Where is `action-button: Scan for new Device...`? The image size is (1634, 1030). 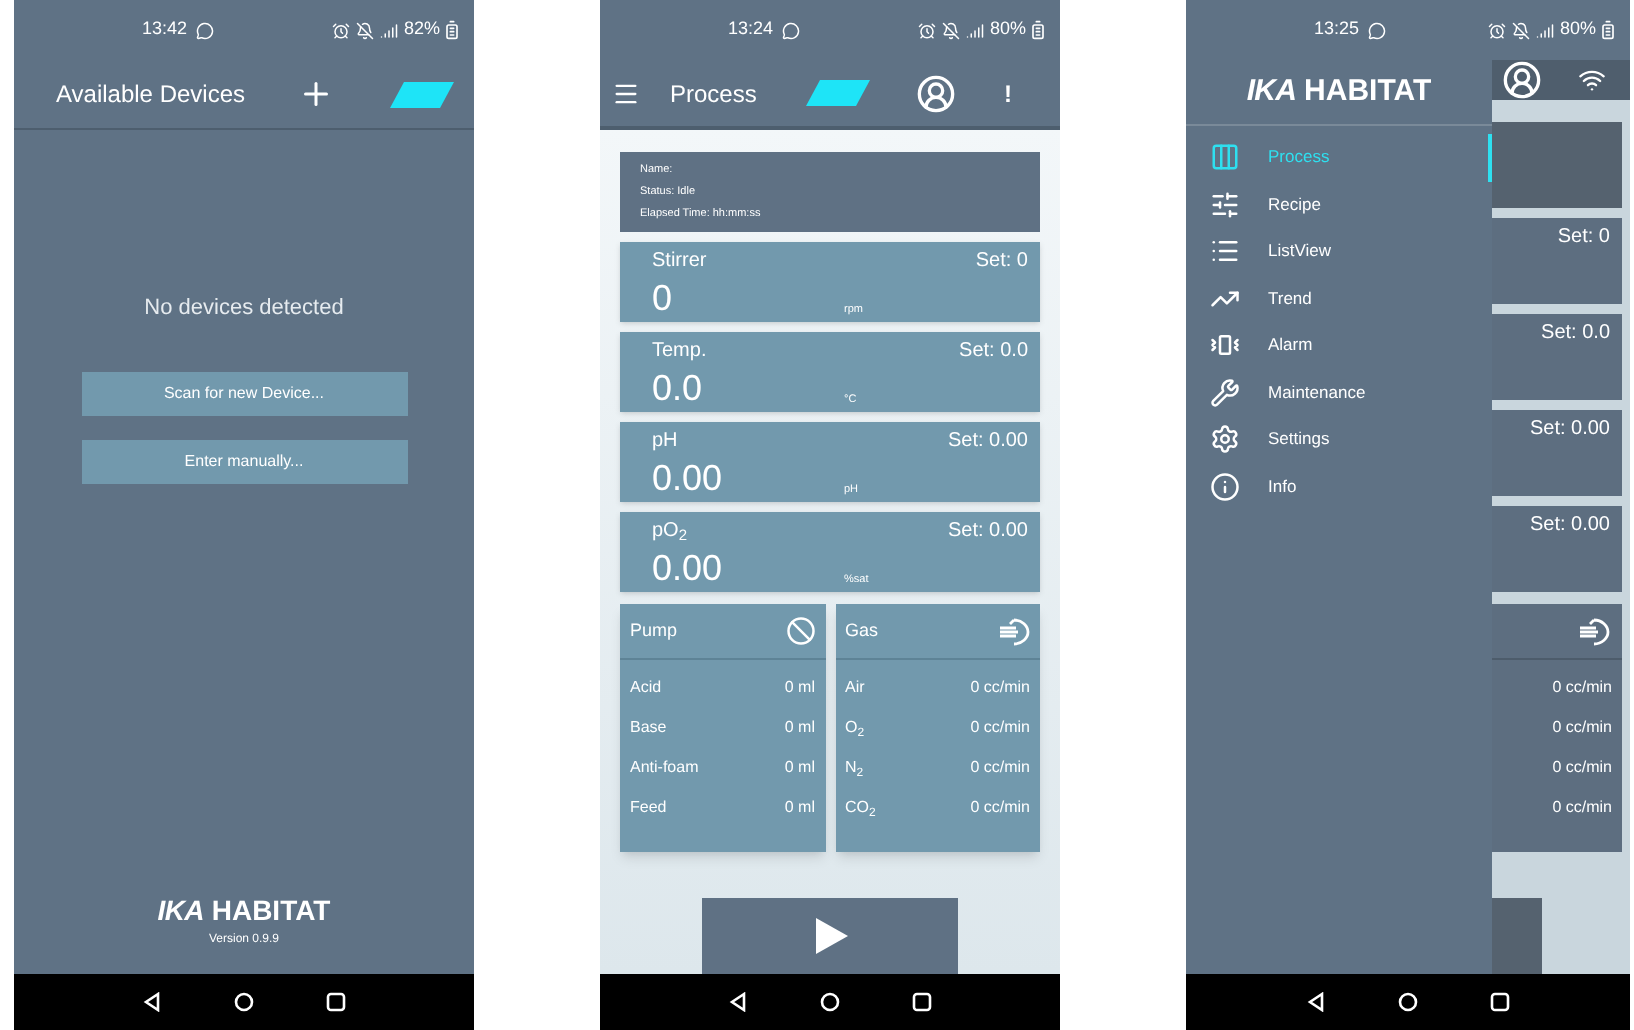
action-button: Scan for new Device... is located at coordinates (244, 393).